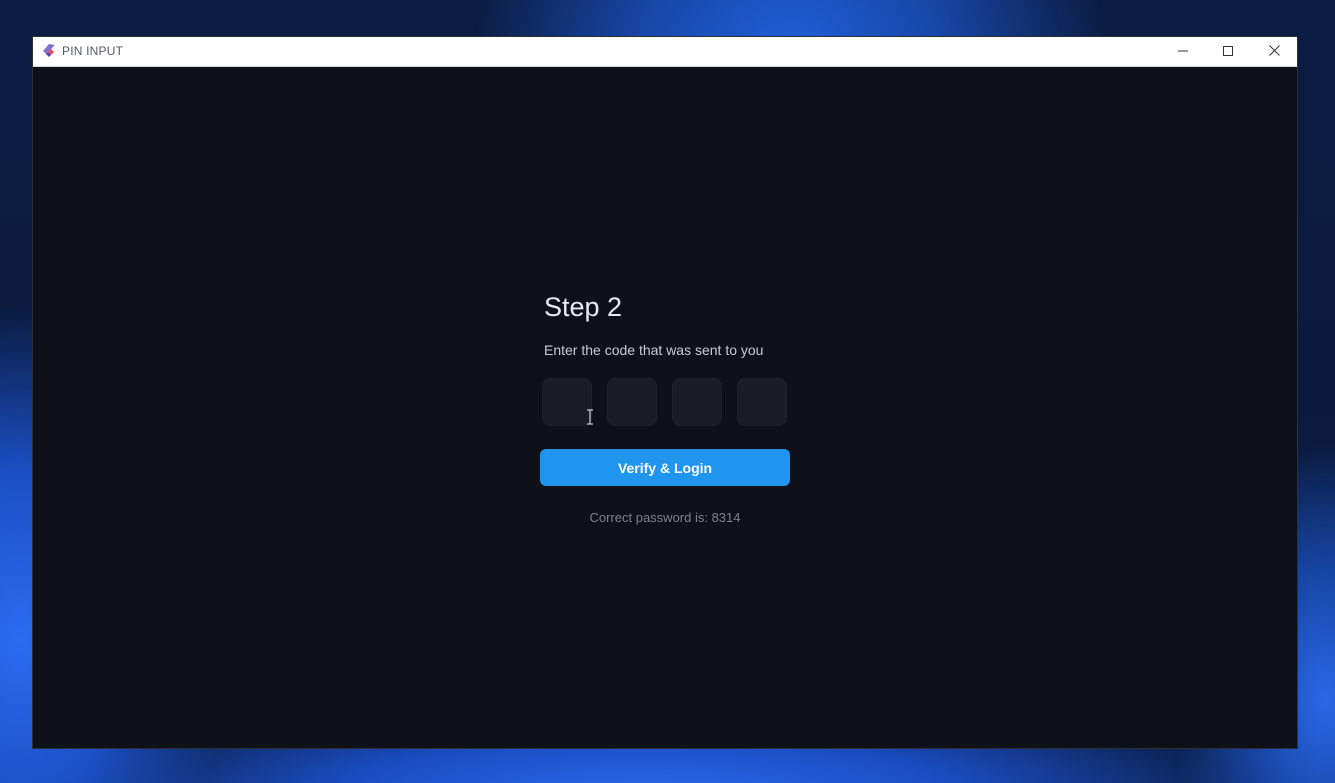 This screenshot has width=1335, height=783. What do you see at coordinates (654, 350) in the screenshot?
I see `instruction-text: Enter the code that was sent to you` at bounding box center [654, 350].